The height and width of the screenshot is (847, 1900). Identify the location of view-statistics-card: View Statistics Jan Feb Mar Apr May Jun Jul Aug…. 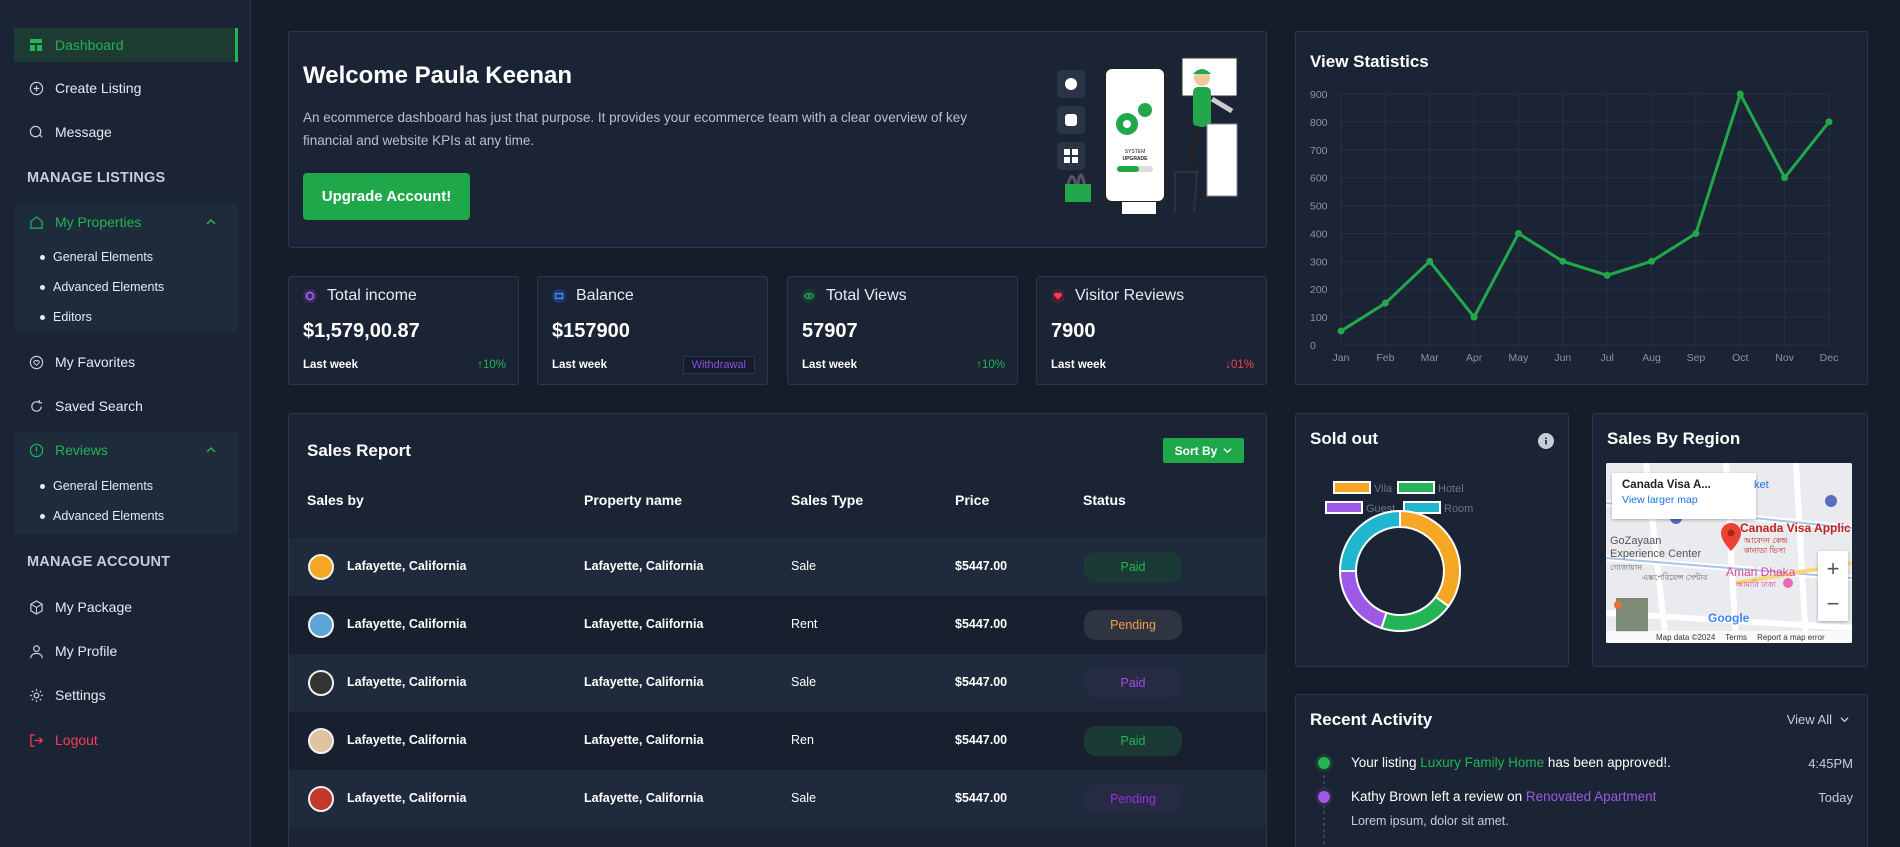
(1581, 208).